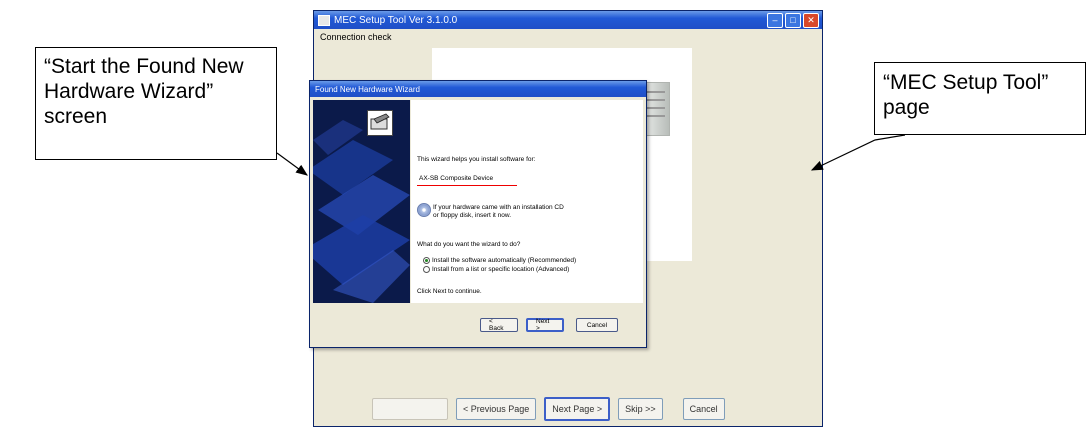 The height and width of the screenshot is (434, 1090). I want to click on wizard-banner-graphic, so click(361, 201).